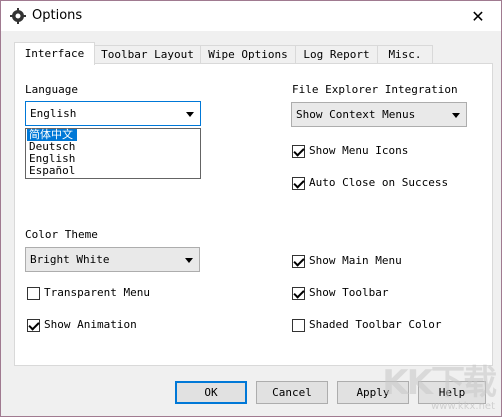  I want to click on file-explorer-label: File Explorer Integration, so click(375, 89).